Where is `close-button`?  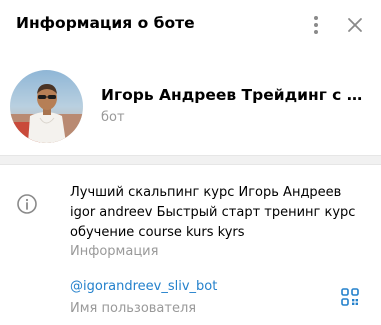 close-button is located at coordinates (355, 25).